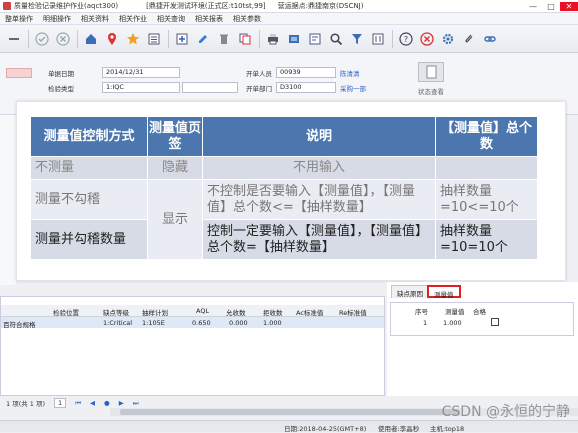 This screenshot has height=433, width=578. Describe the element at coordinates (60, 403) in the screenshot. I see `page-input: 1` at that location.